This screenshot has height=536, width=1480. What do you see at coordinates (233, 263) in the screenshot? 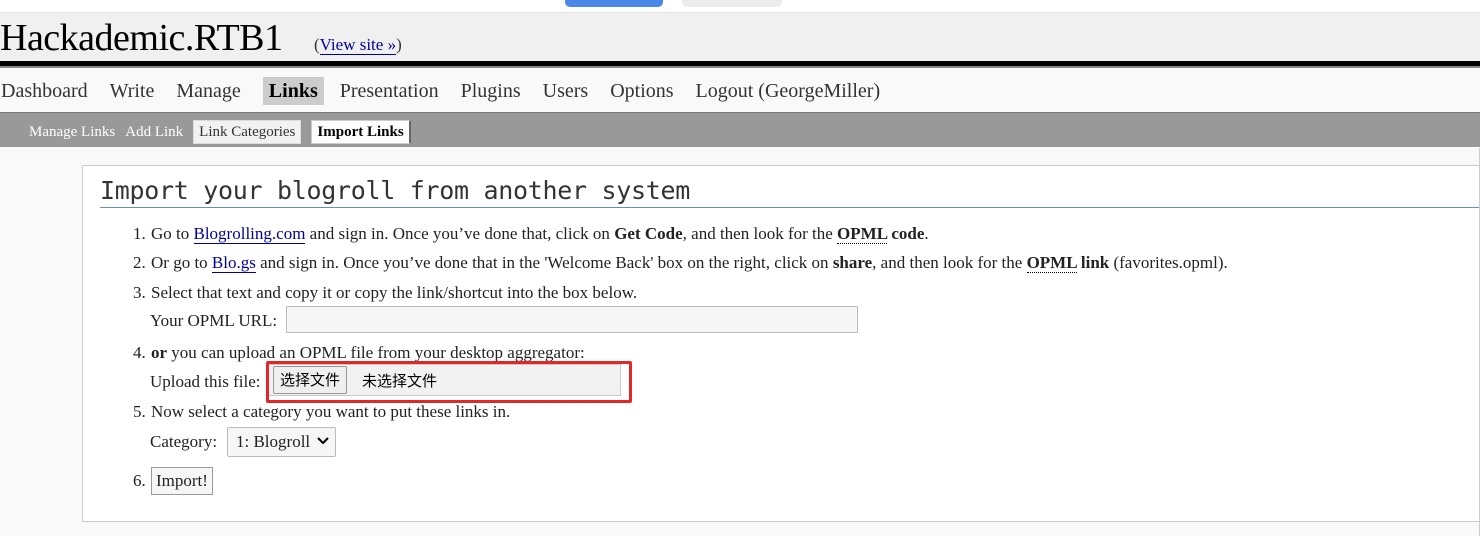
I see `blogs-link: Blo.gs` at bounding box center [233, 263].